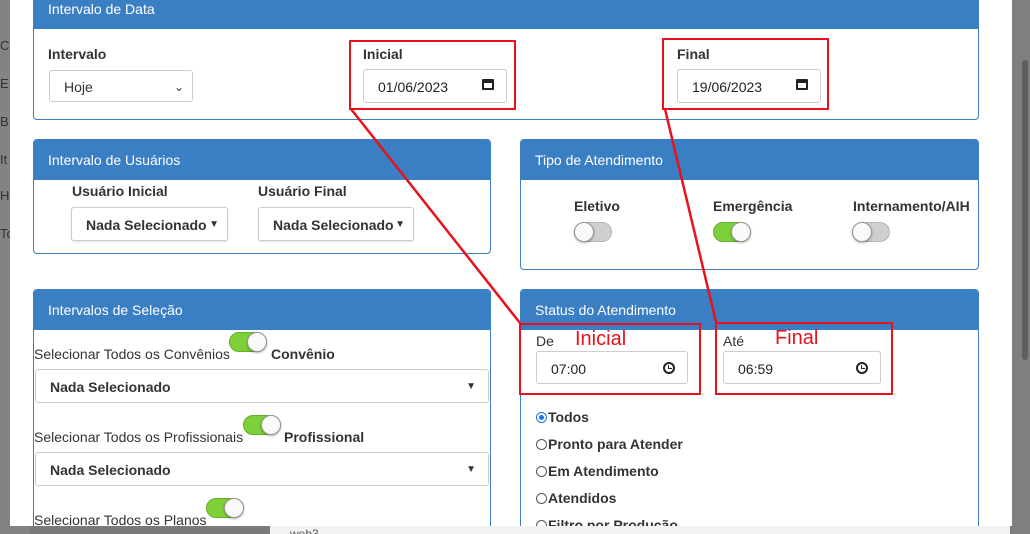 The image size is (1030, 534). I want to click on bg-fragment: H, so click(5, 195).